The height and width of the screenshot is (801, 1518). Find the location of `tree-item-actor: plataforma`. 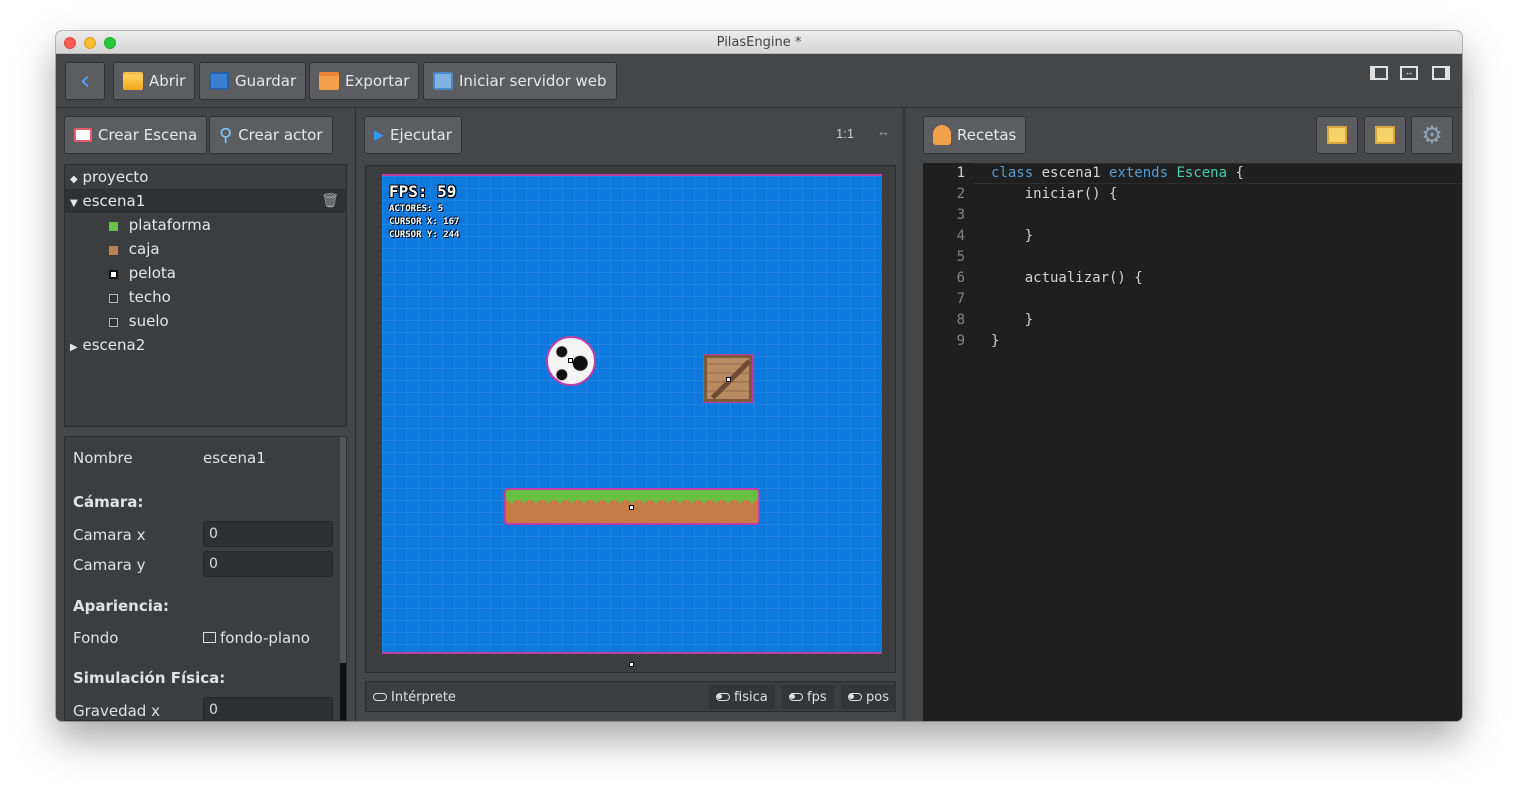

tree-item-actor: plataforma is located at coordinates (205, 225).